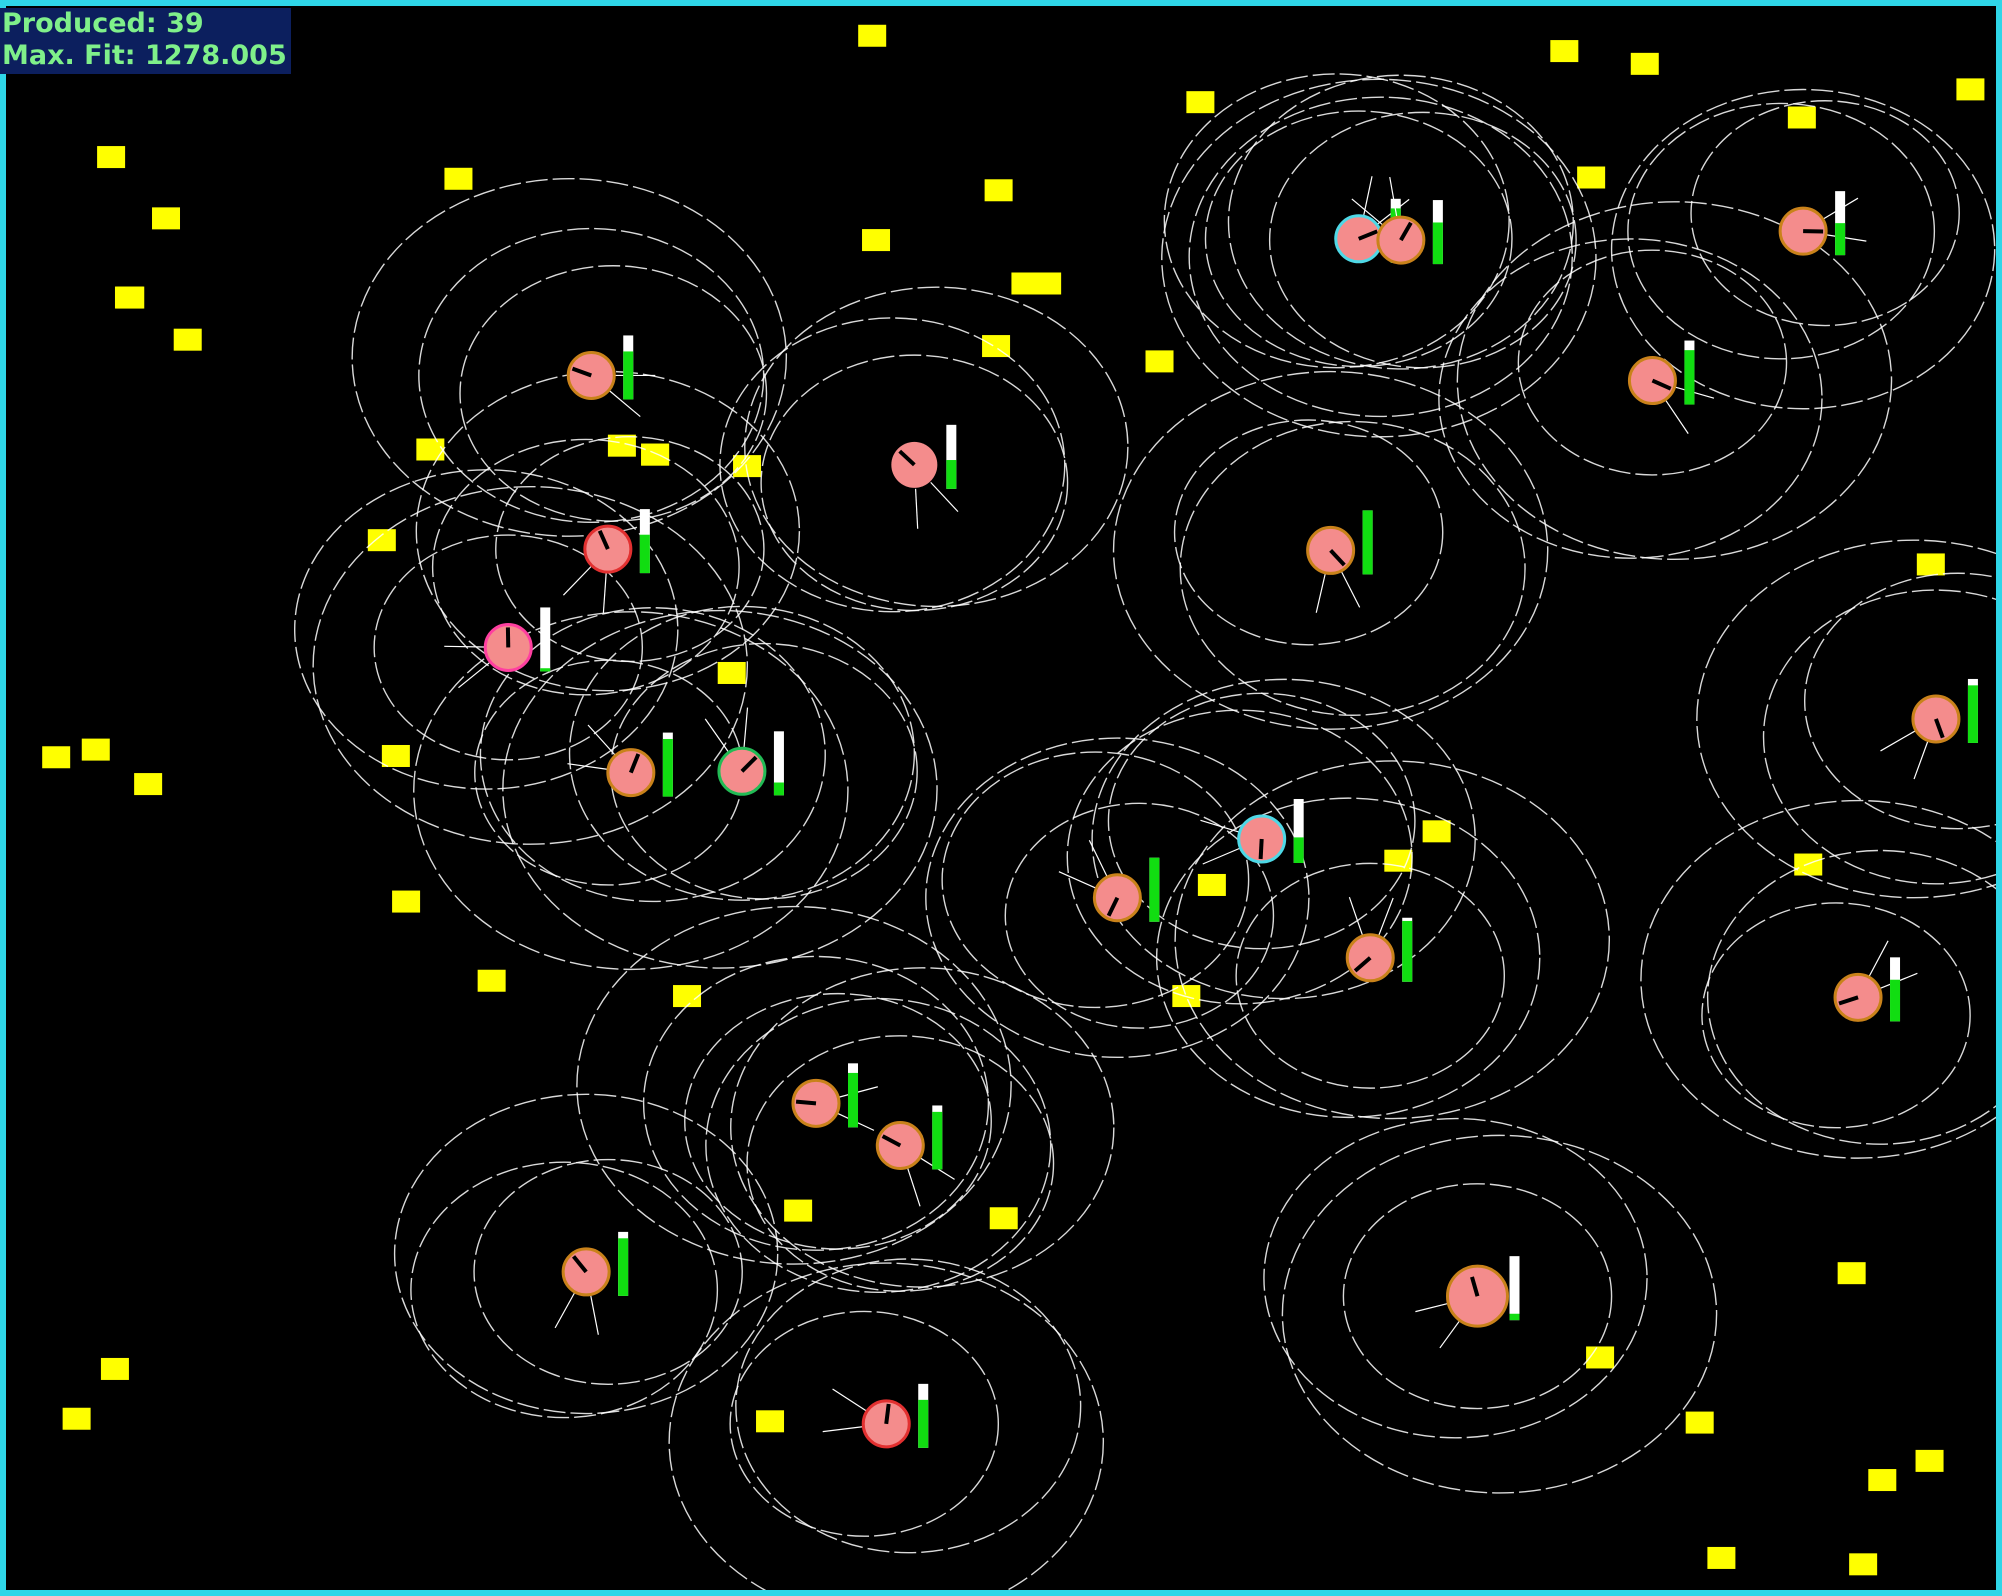  What do you see at coordinates (79, 23) in the screenshot?
I see `produced-label: Produced:` at bounding box center [79, 23].